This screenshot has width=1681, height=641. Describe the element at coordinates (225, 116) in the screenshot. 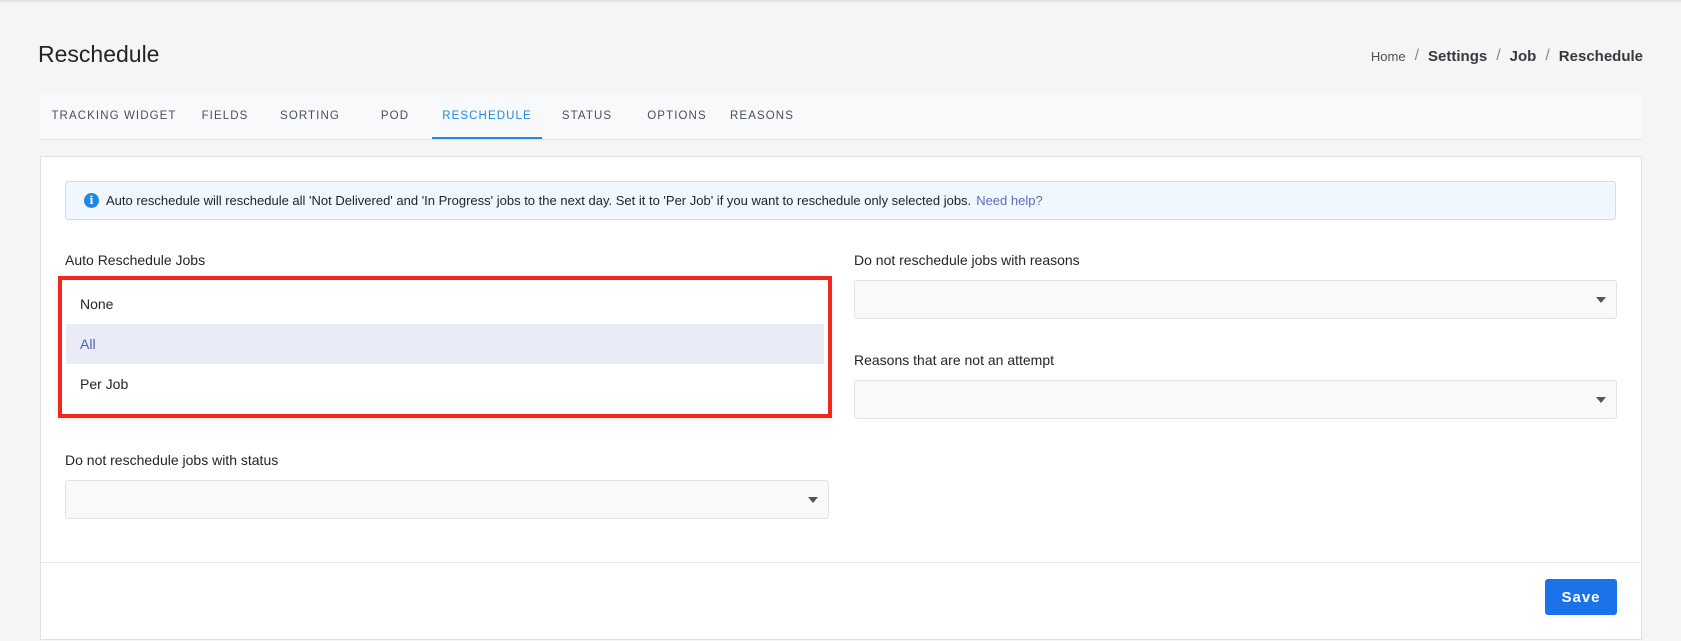

I see `tab-fields: FIELDS` at that location.